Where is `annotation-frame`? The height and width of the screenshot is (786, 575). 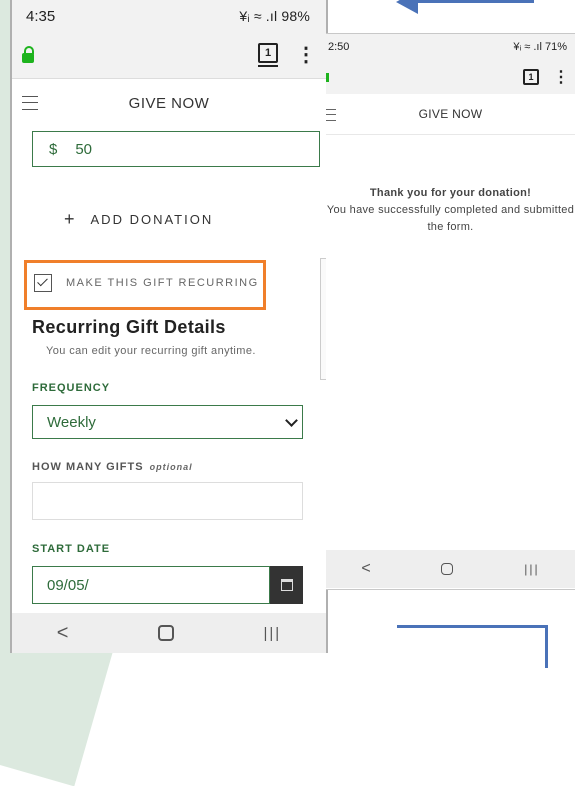
annotation-frame is located at coordinates (472, 646).